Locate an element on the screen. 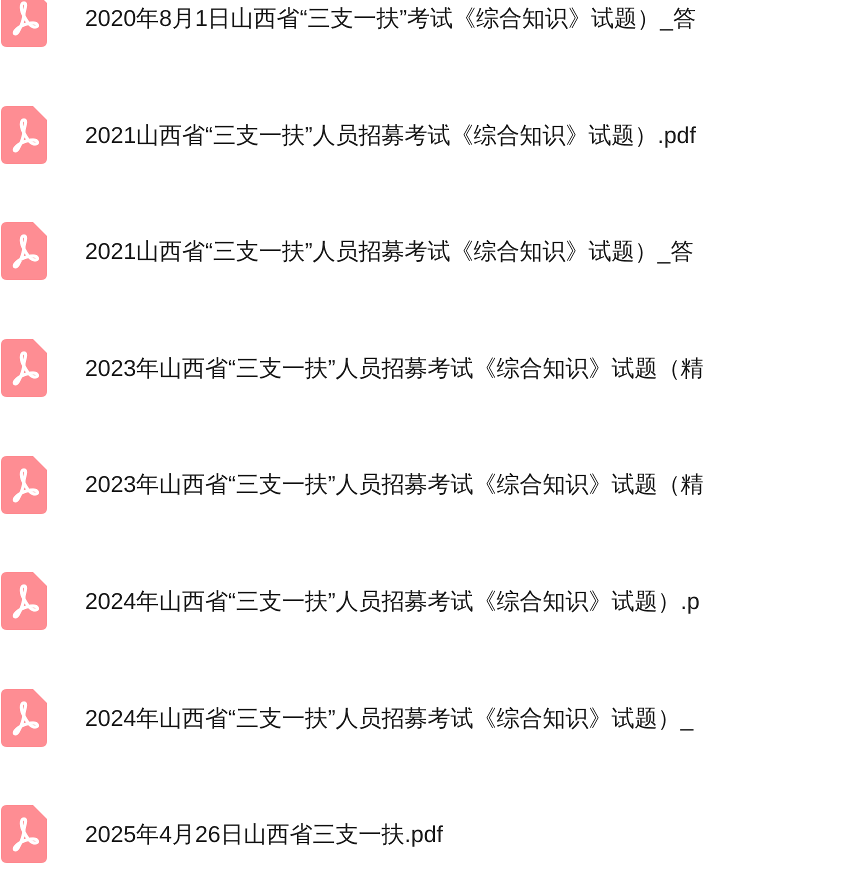  file-name: 2024年山西省“三支一扶”人员招募考试《综合知识》试题）.p is located at coordinates (392, 601).